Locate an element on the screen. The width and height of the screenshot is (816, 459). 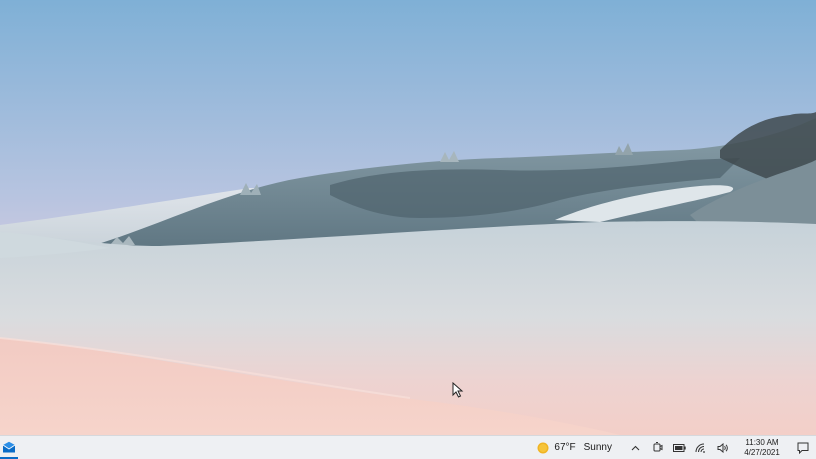
meet-now-icon is located at coordinates (657, 447).